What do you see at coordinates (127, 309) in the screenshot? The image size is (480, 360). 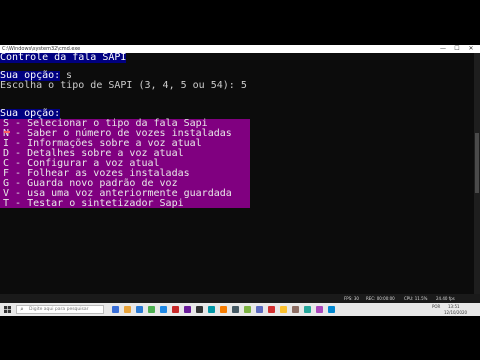 I see `file-explorer-icon` at bounding box center [127, 309].